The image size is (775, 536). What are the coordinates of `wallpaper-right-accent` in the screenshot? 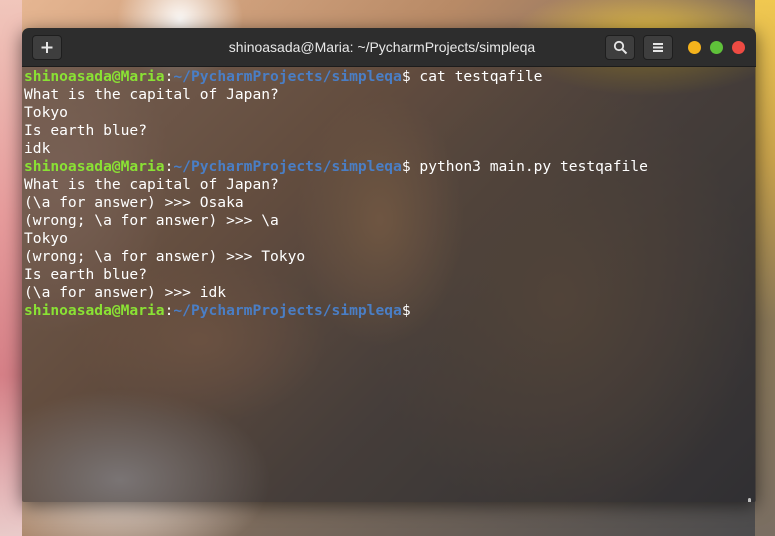 It's located at (765, 268).